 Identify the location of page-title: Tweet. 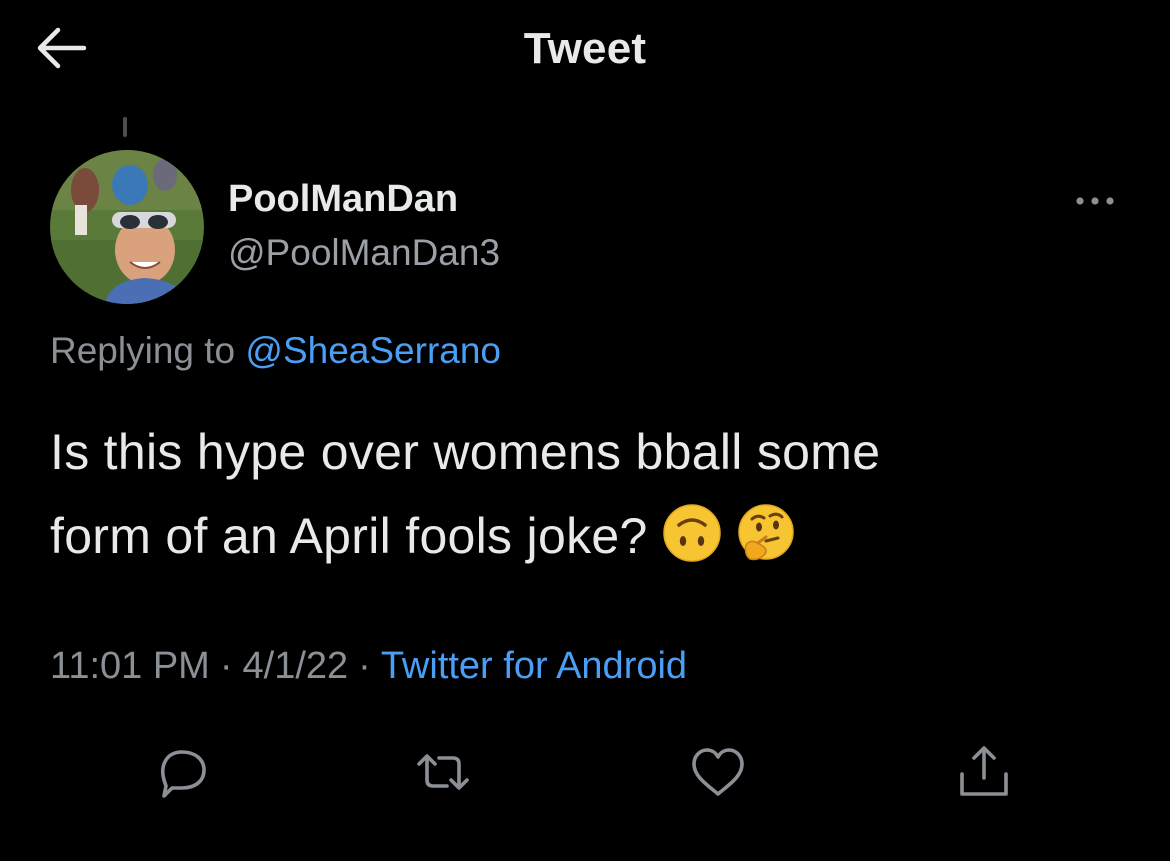
(585, 48).